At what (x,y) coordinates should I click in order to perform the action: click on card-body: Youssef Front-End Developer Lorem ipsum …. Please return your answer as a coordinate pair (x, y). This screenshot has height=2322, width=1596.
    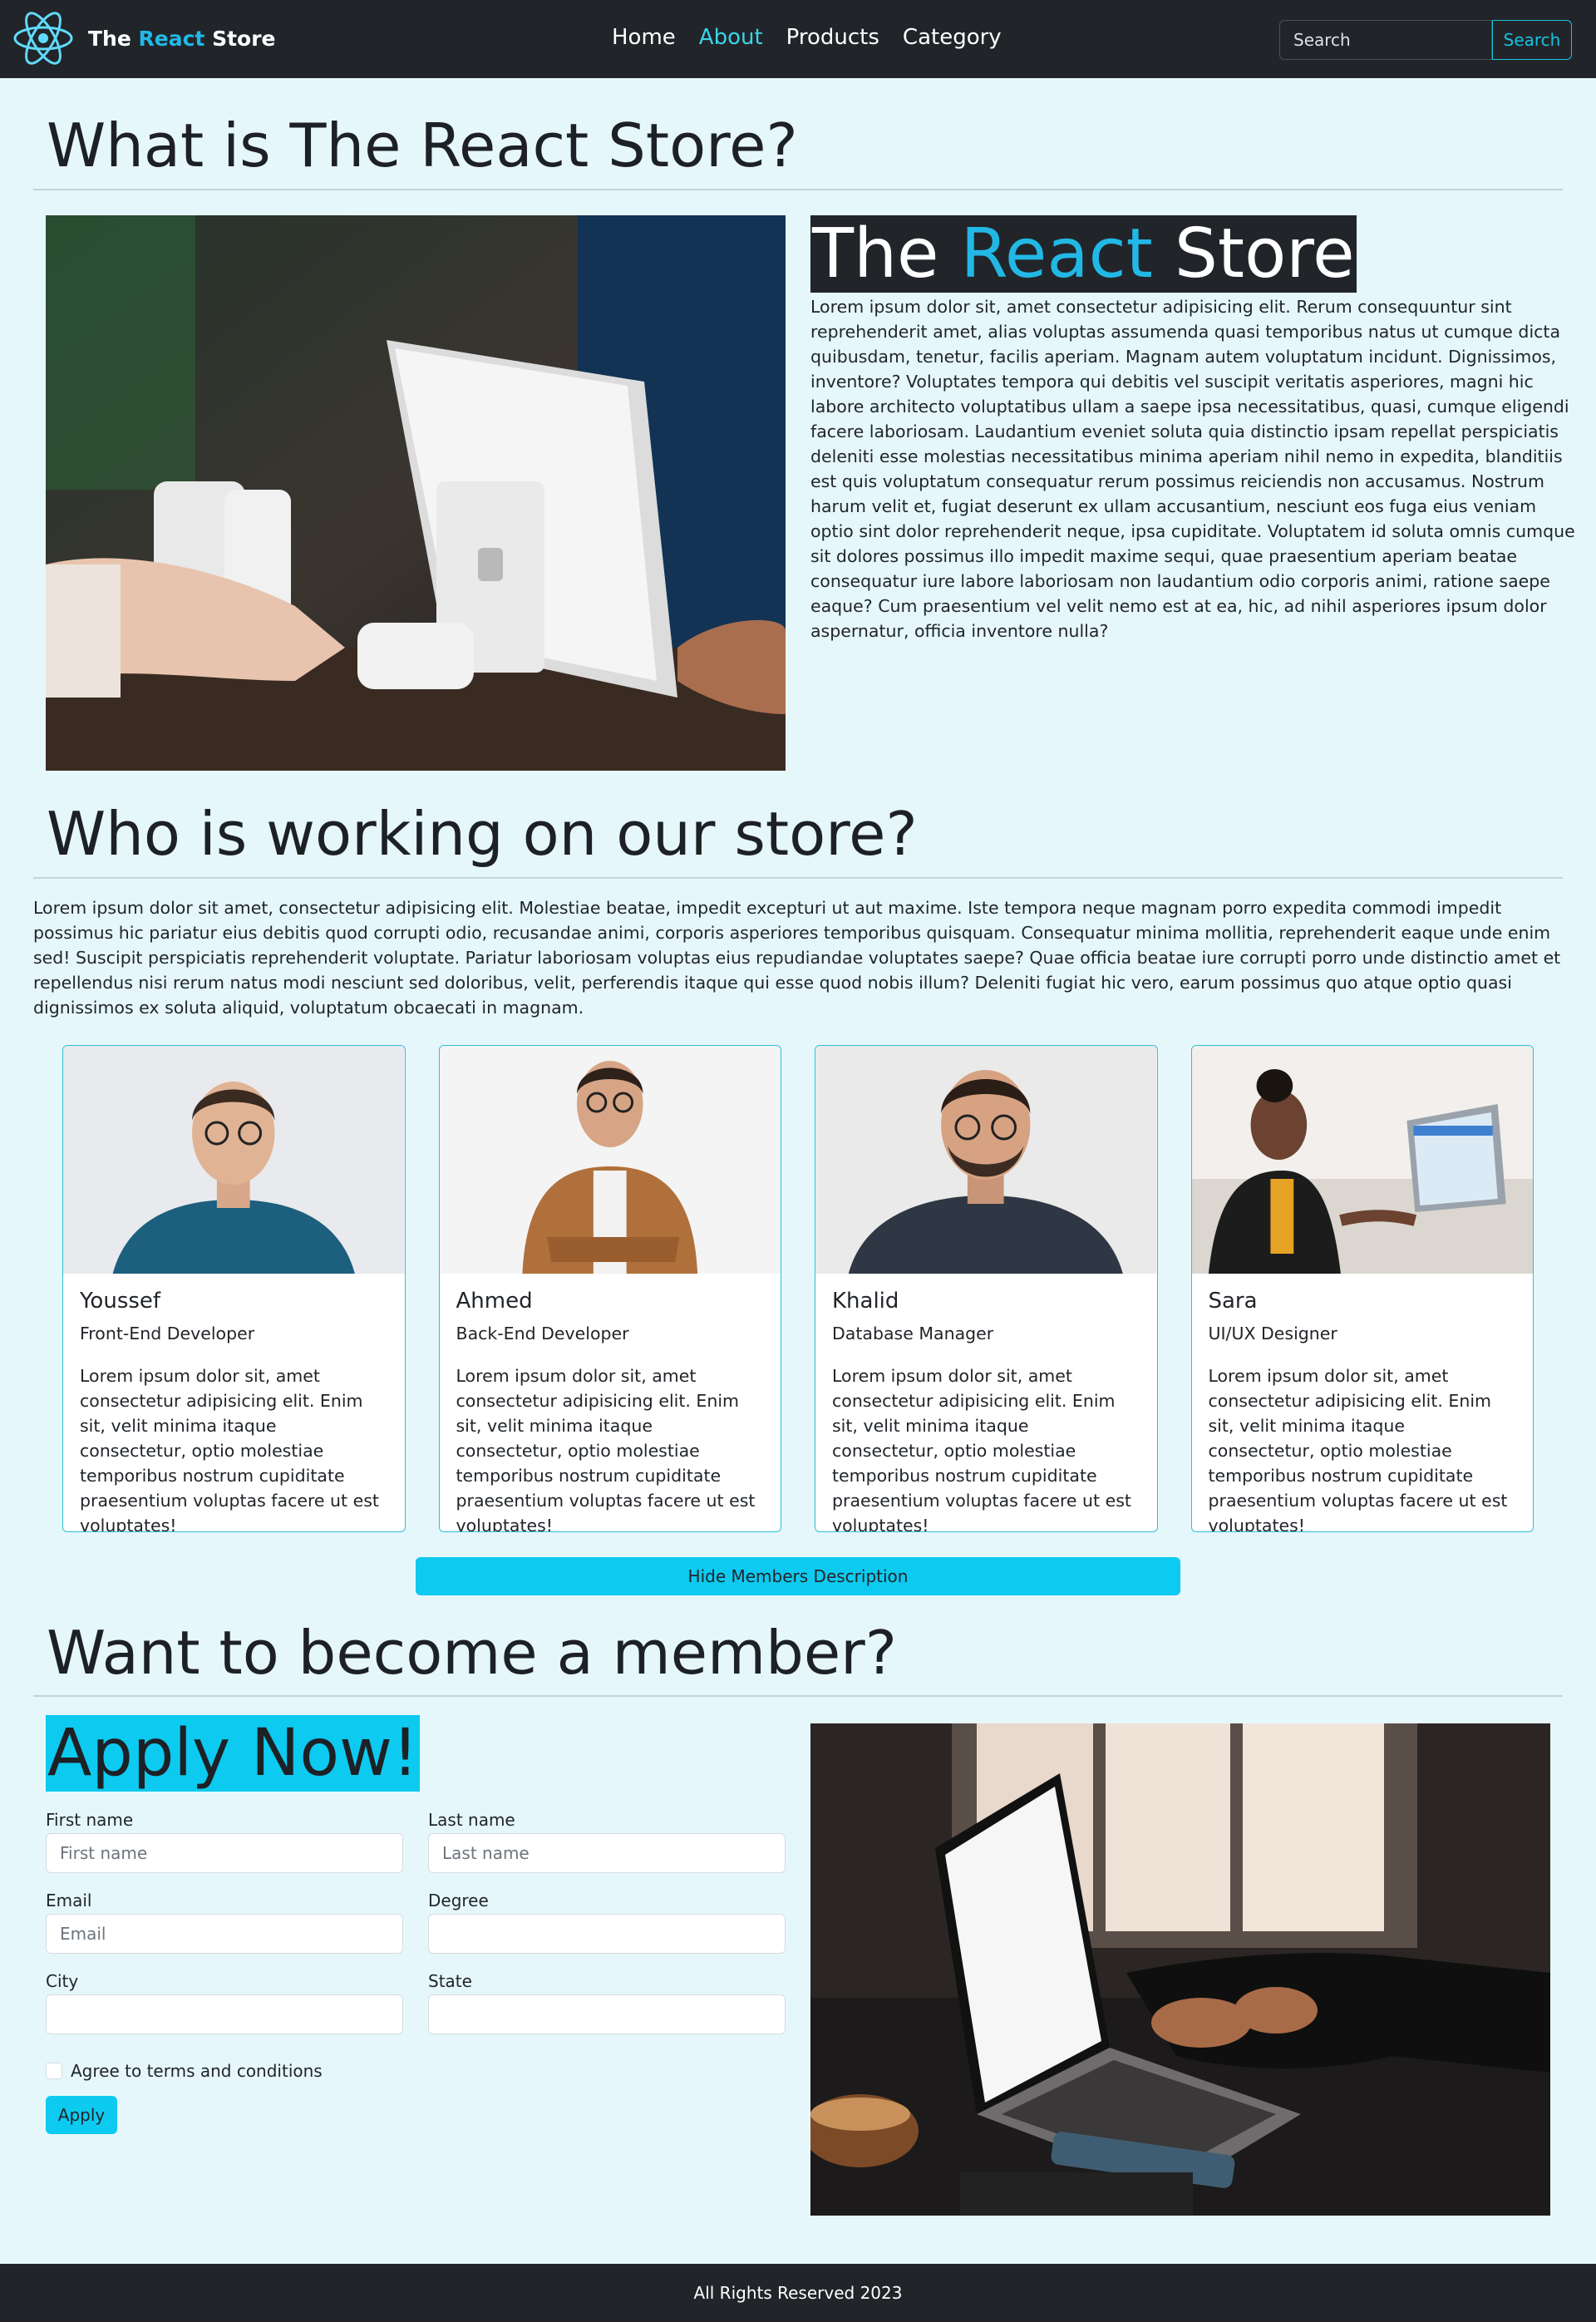
    Looking at the image, I should click on (234, 1403).